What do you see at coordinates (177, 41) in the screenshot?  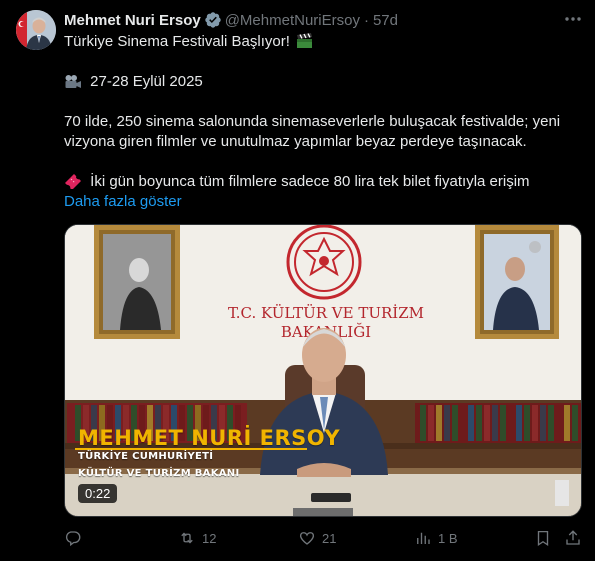 I see `title-text: Türkiye Sinema Festivali Başlıyor!` at bounding box center [177, 41].